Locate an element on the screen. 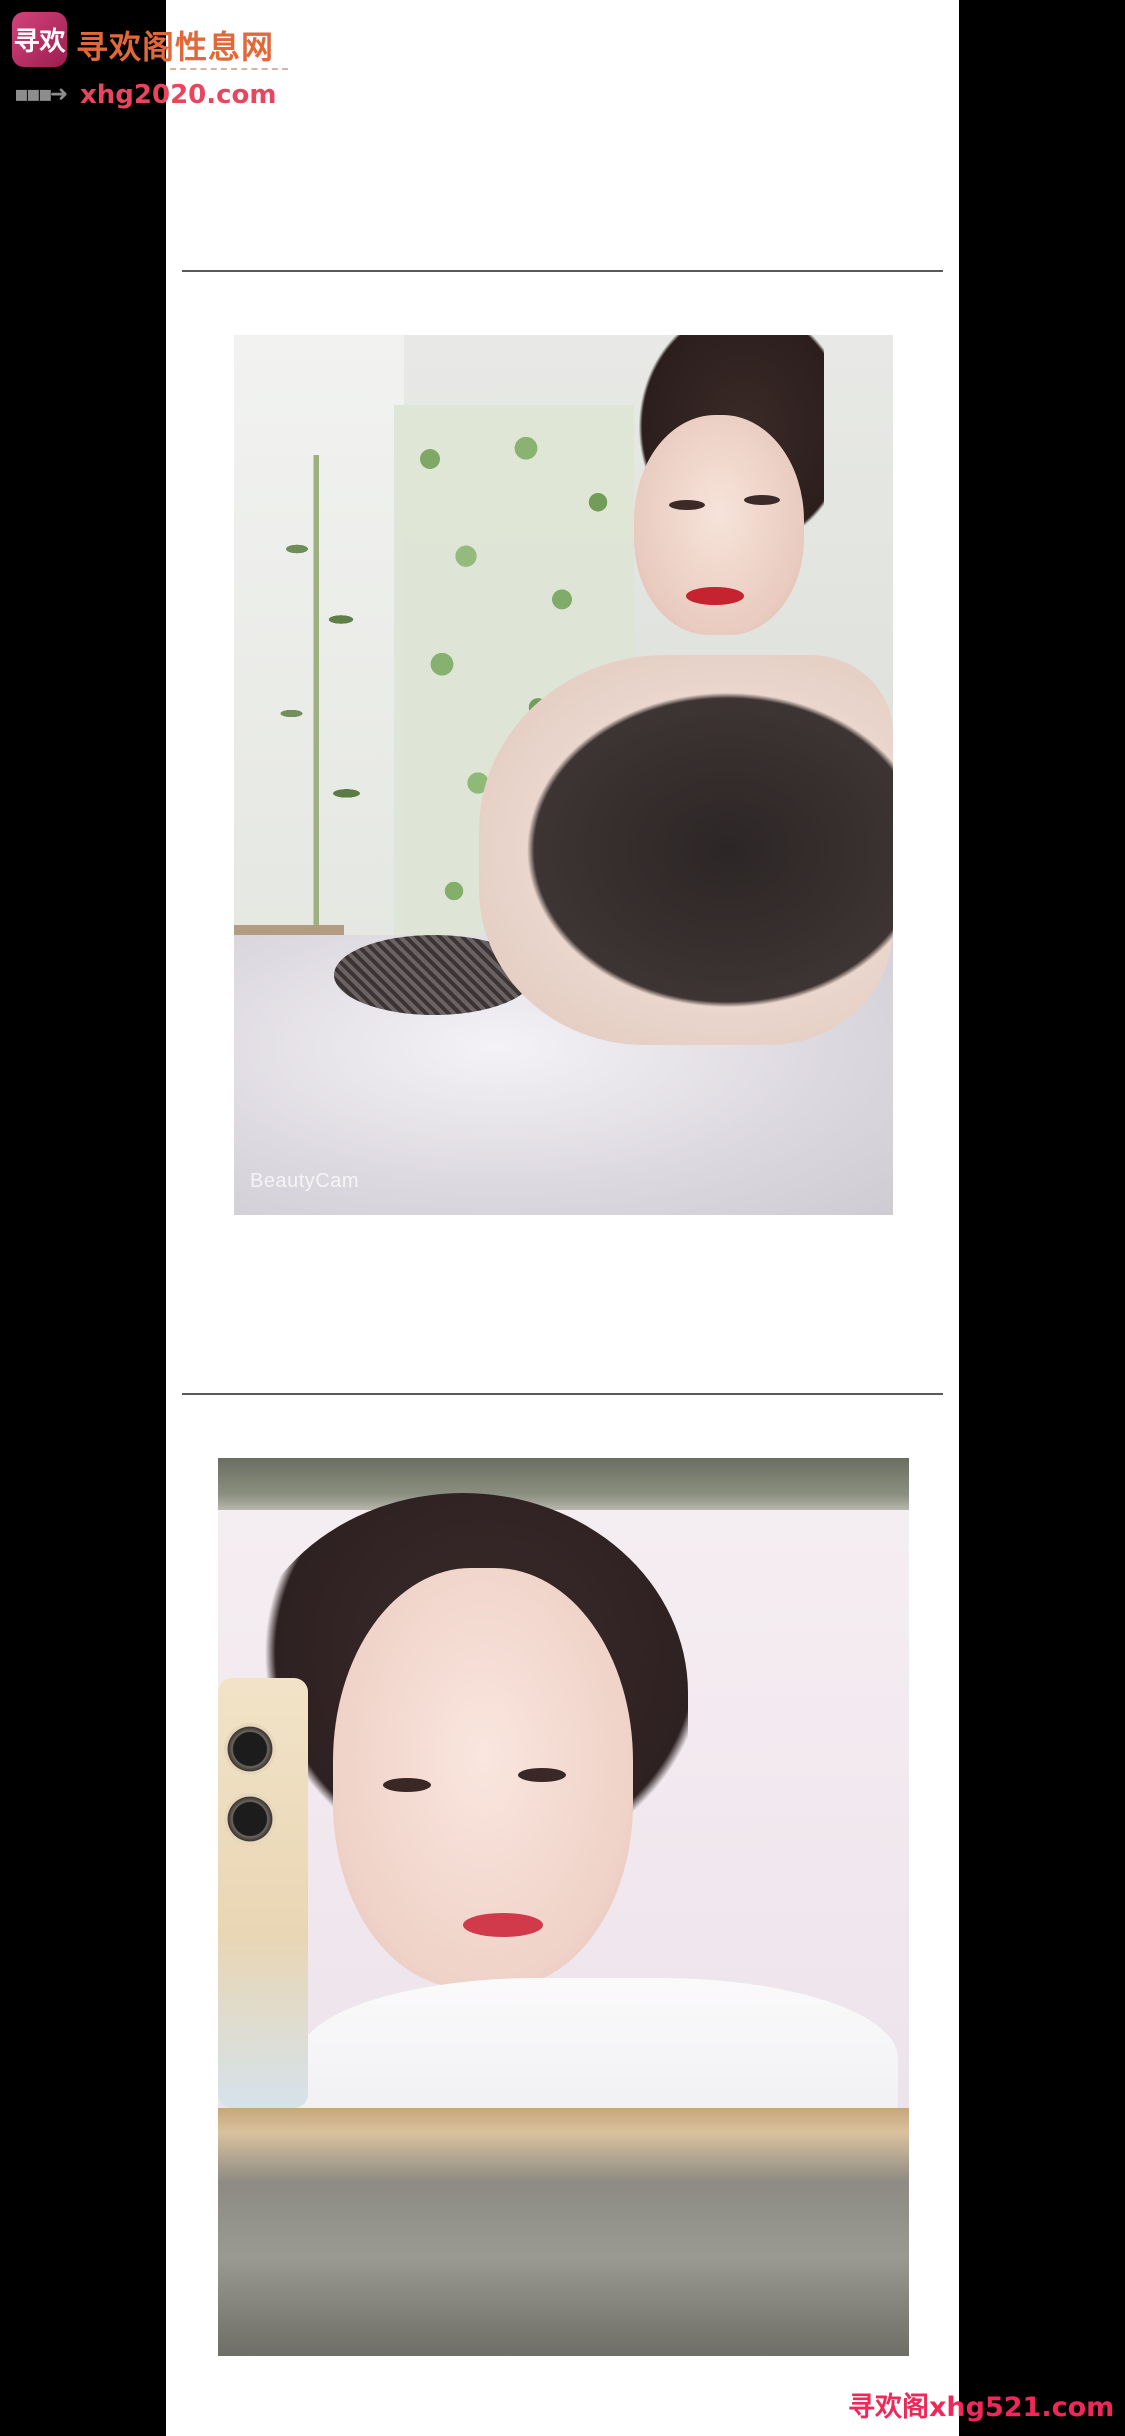 This screenshot has width=1125, height=2436. bamboo-decoration is located at coordinates (319, 690).